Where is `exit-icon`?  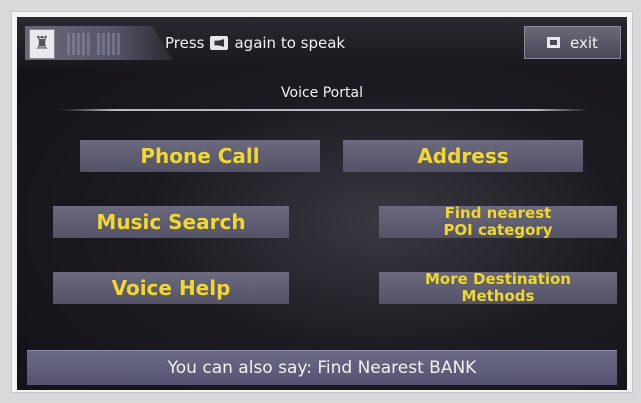
exit-icon is located at coordinates (554, 42).